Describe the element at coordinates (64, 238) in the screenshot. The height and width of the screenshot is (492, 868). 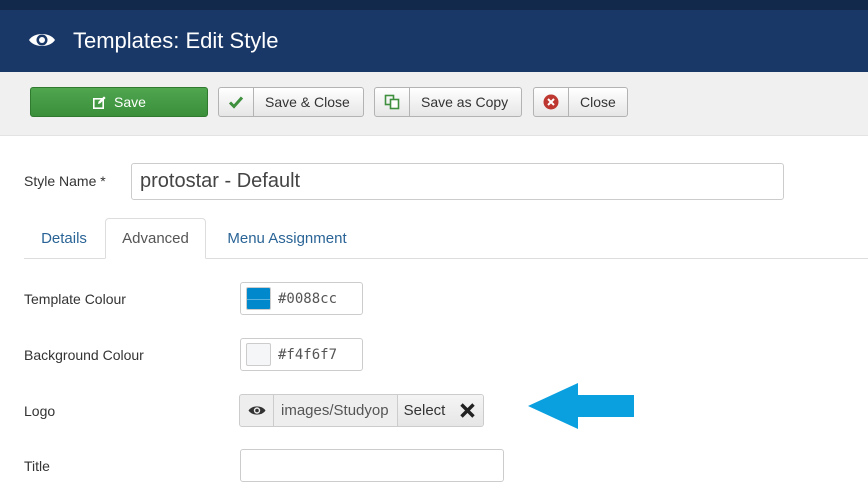
I see `tab-details: Details` at that location.